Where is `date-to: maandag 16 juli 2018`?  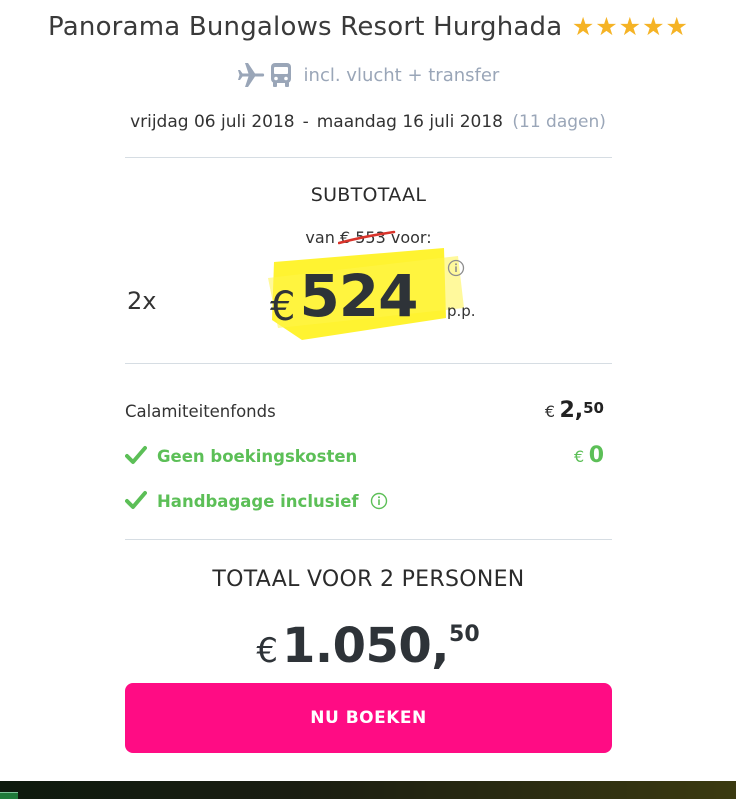 date-to: maandag 16 juli 2018 is located at coordinates (409, 122).